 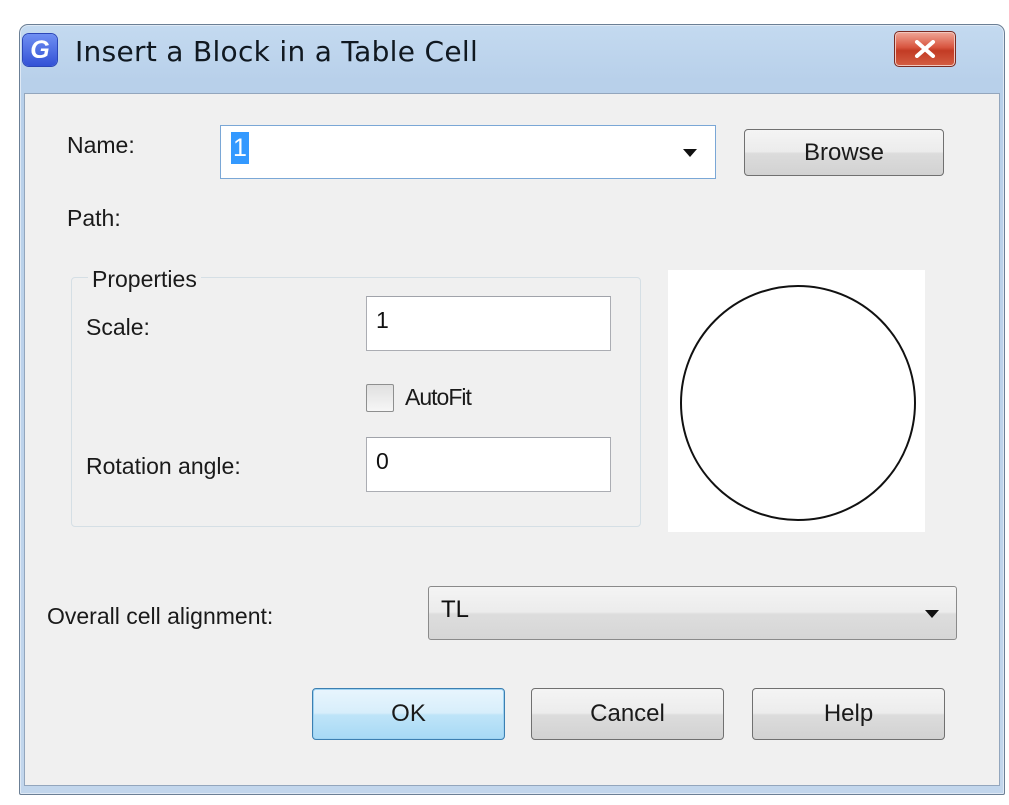 What do you see at coordinates (692, 613) in the screenshot?
I see `cell-alignment-dropdown: TL` at bounding box center [692, 613].